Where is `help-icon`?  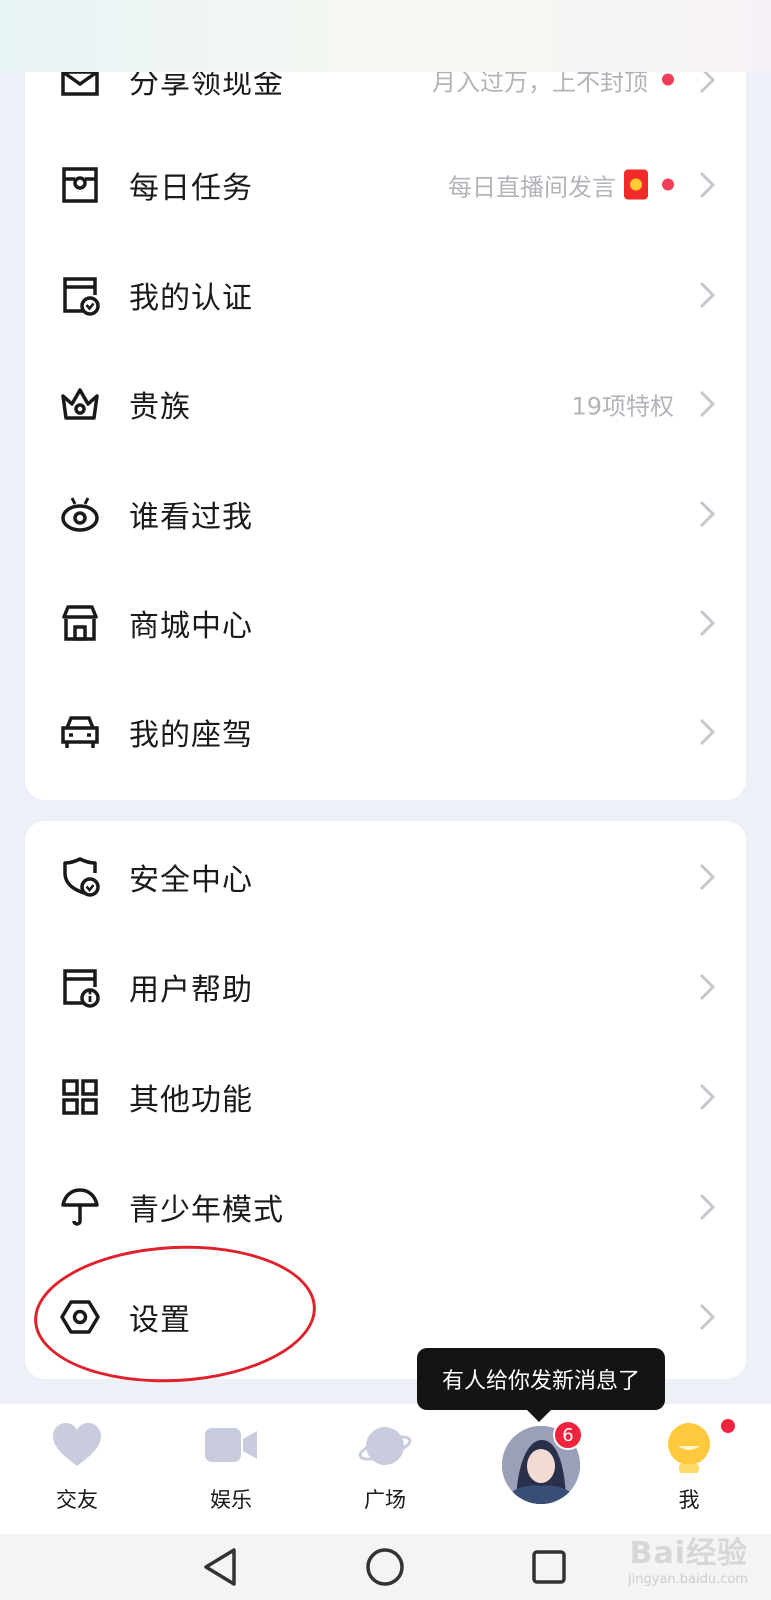 help-icon is located at coordinates (80, 987).